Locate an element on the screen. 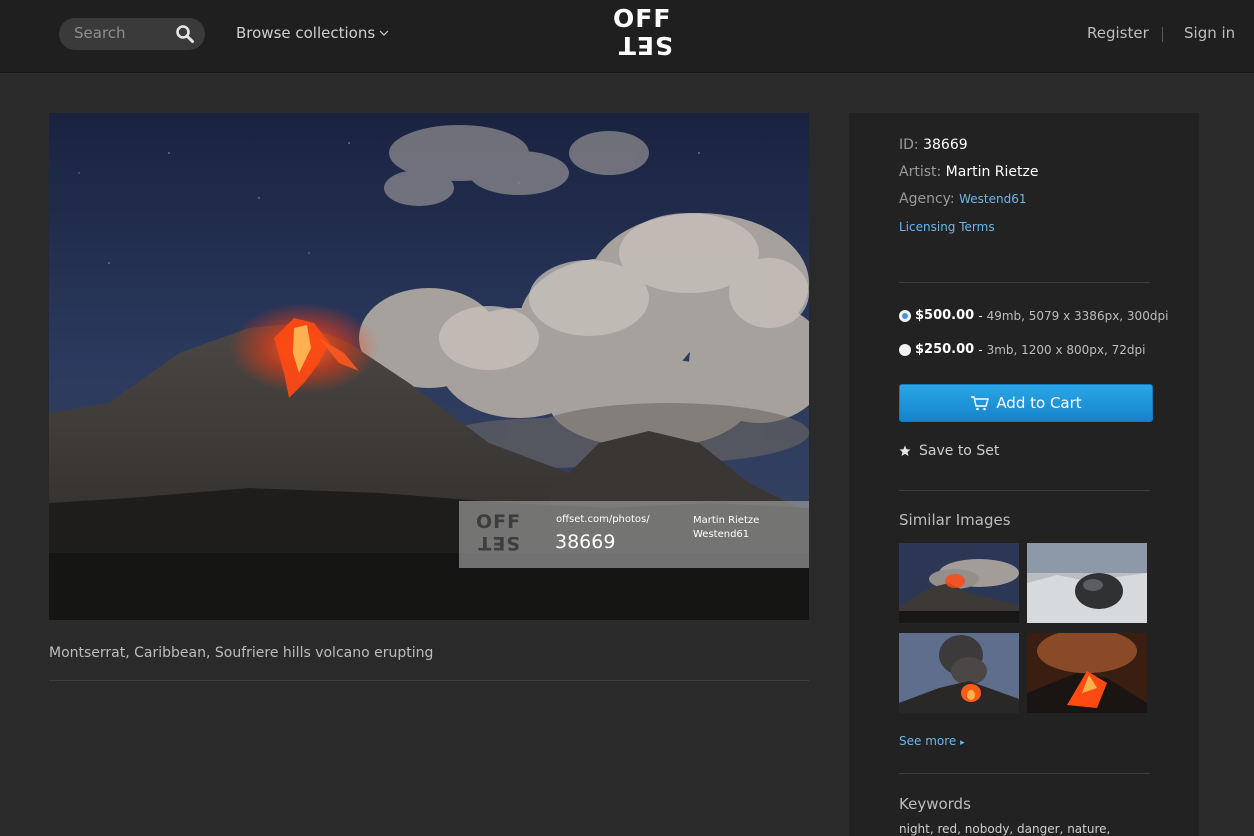 Image resolution: width=1254 pixels, height=836 pixels. image-id-row: ID: 38669 is located at coordinates (933, 145).